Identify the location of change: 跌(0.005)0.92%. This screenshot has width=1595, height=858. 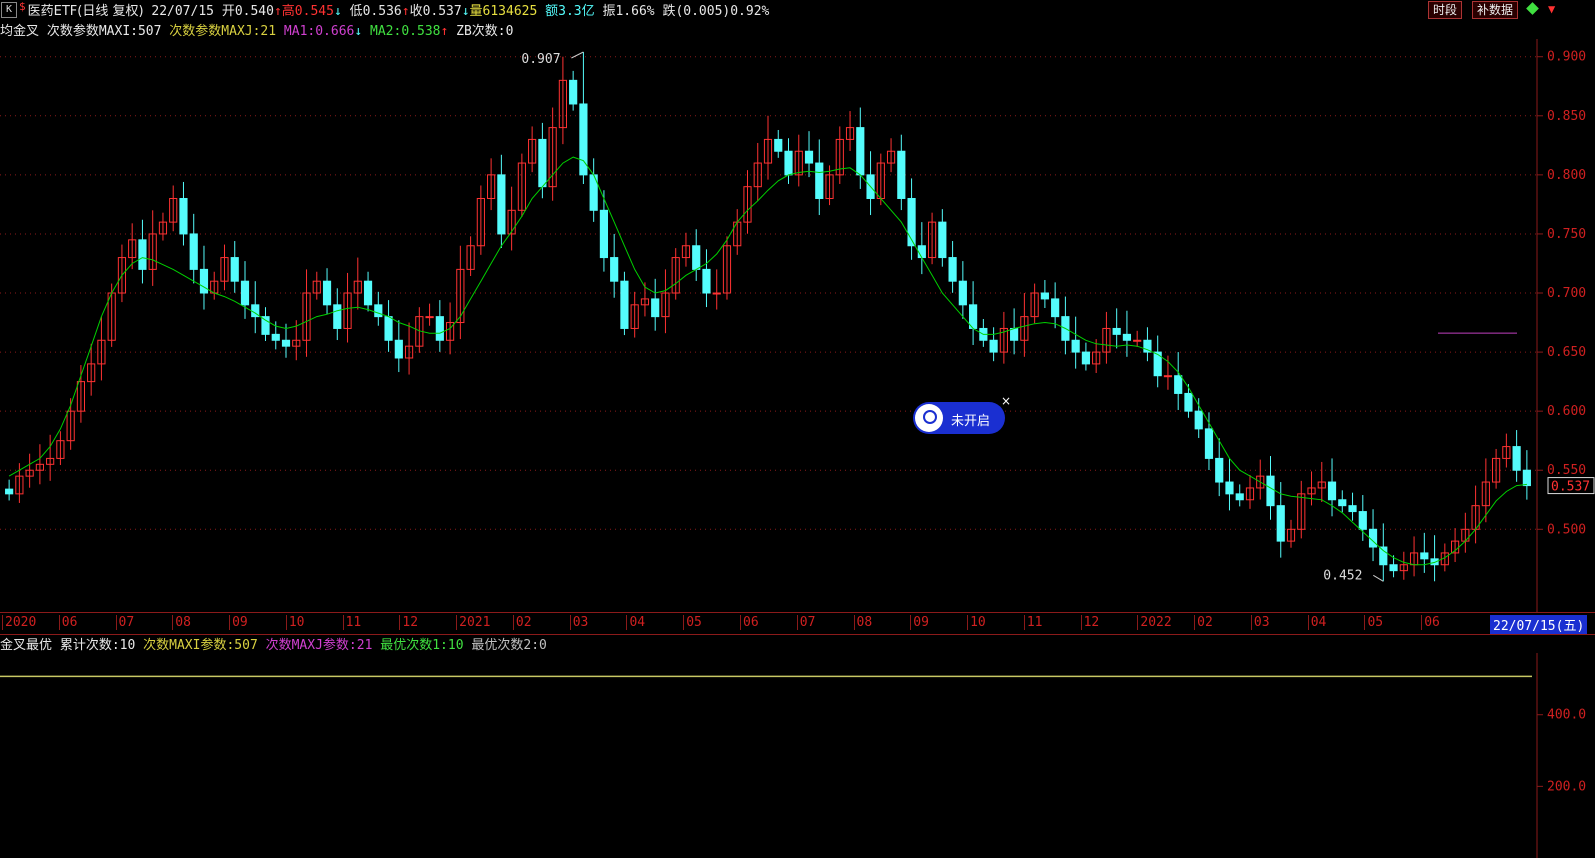
(716, 11).